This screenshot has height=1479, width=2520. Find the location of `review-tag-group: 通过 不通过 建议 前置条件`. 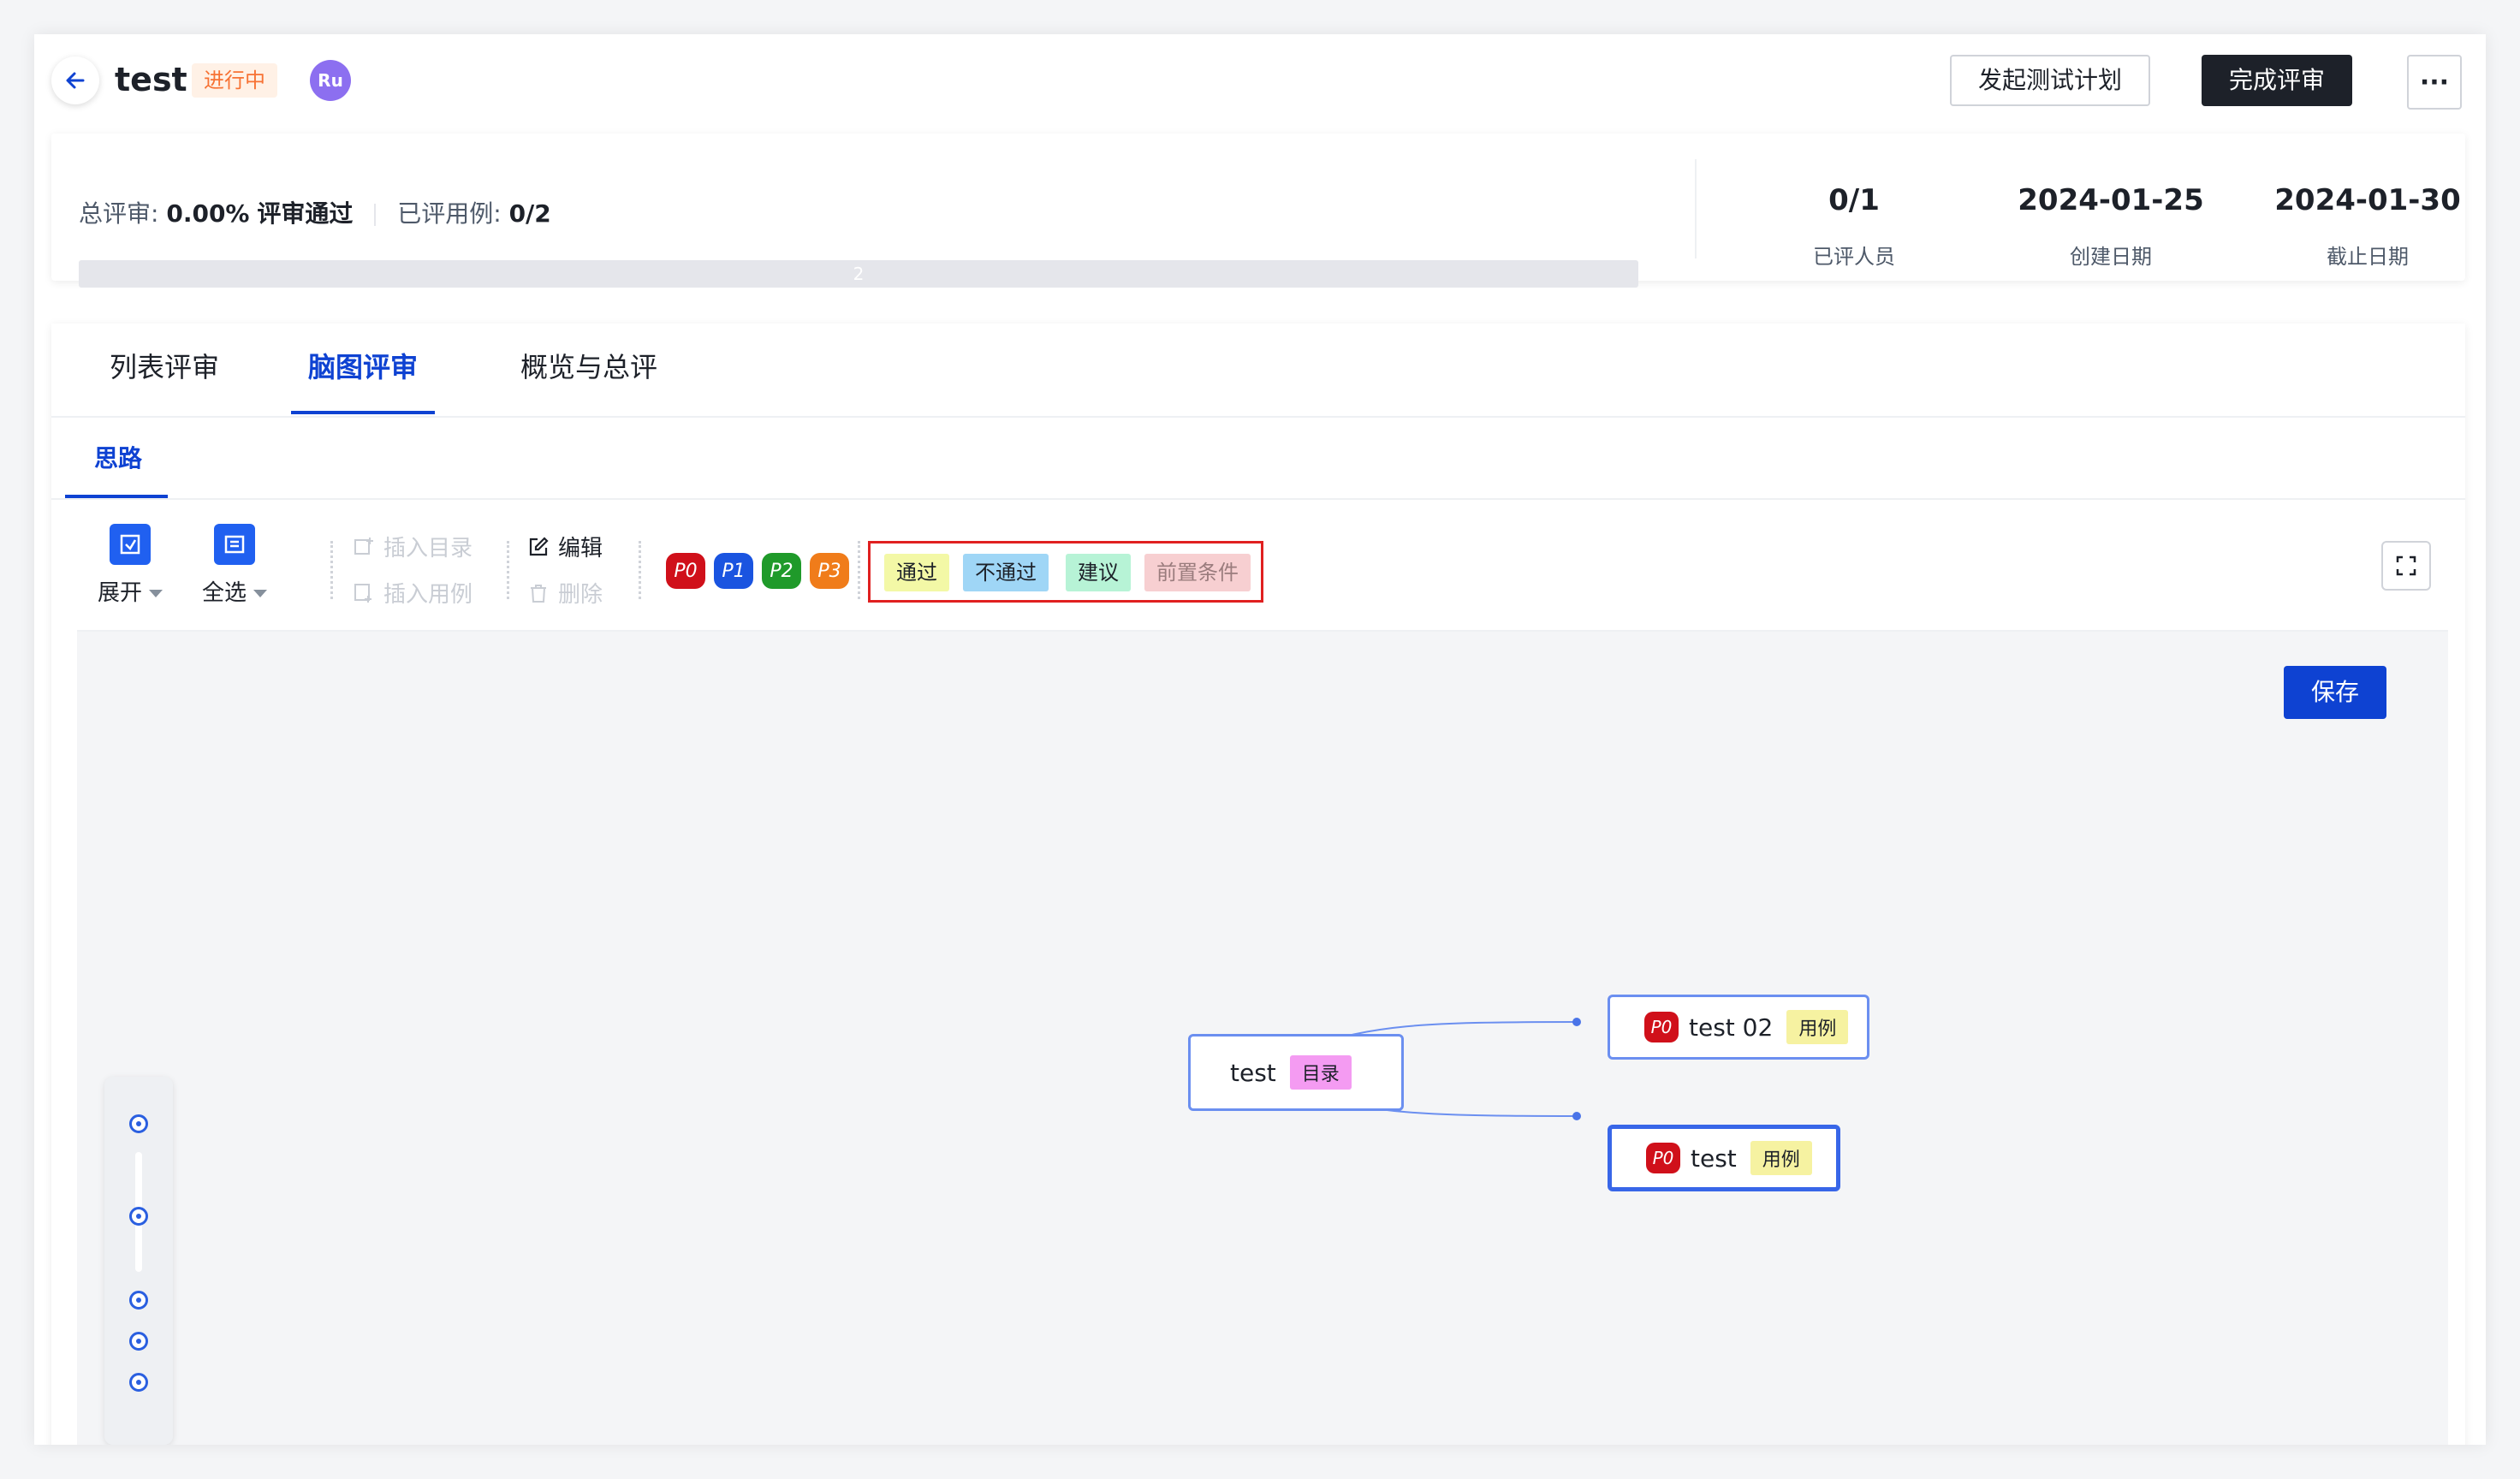

review-tag-group: 通过 不通过 建议 前置条件 is located at coordinates (1065, 572).